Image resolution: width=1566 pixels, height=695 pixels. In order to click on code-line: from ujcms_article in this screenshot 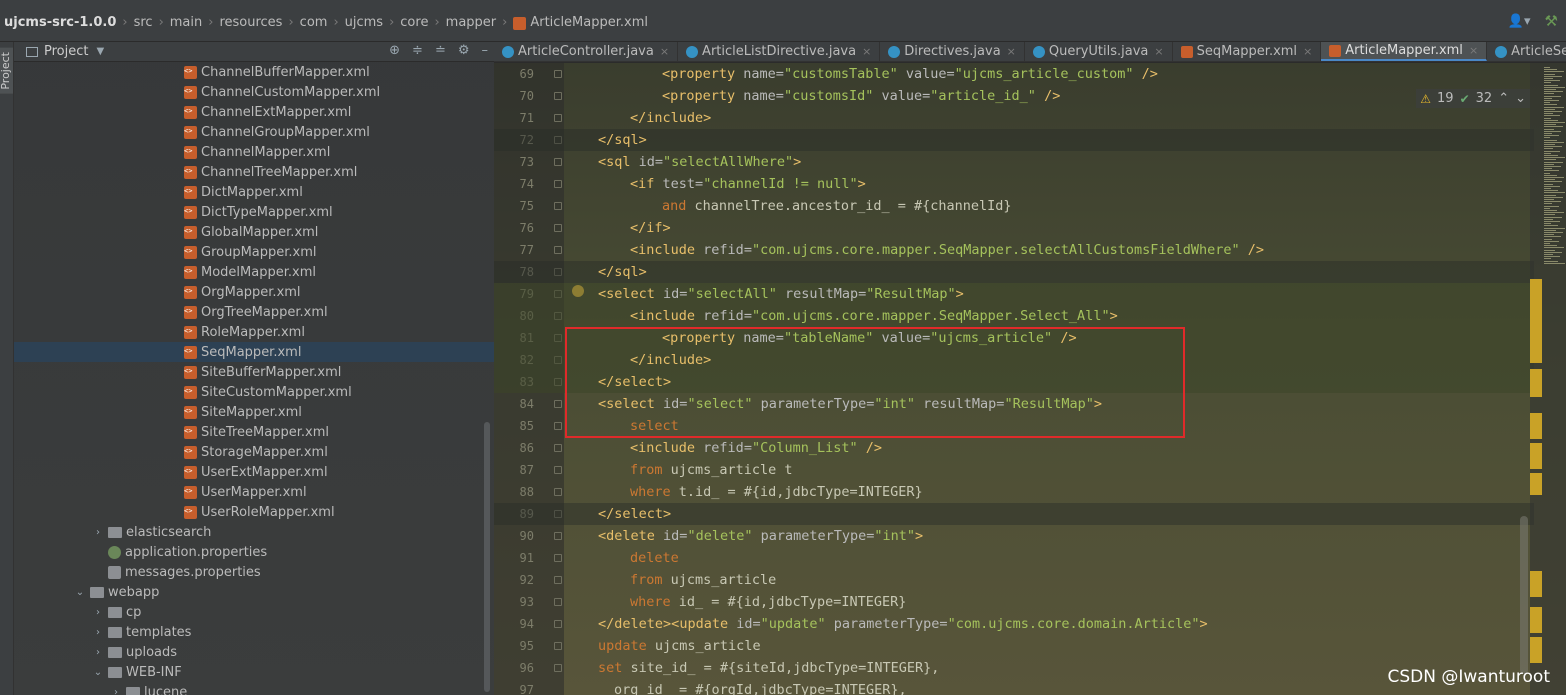, I will do `click(1014, 580)`.